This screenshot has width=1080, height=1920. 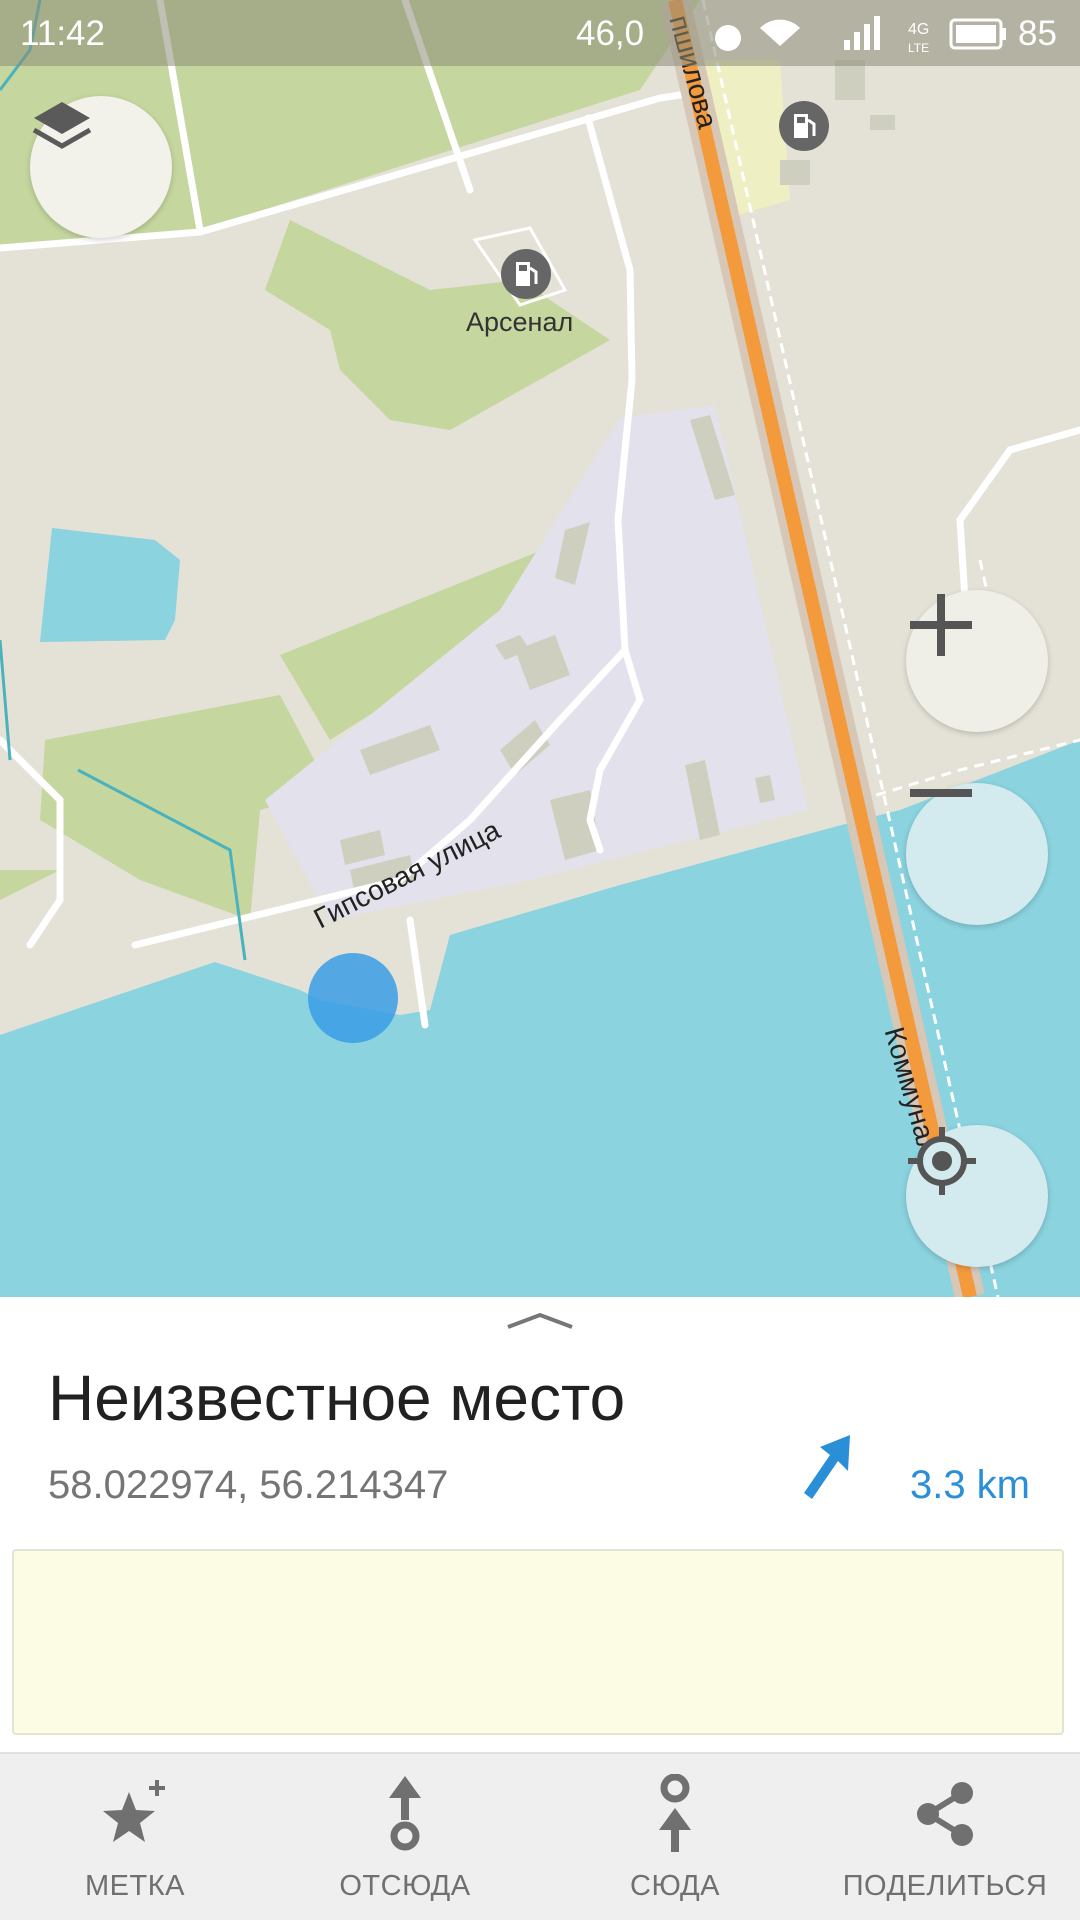 What do you see at coordinates (337, 1398) in the screenshot?
I see `place-title: Неизвестное место` at bounding box center [337, 1398].